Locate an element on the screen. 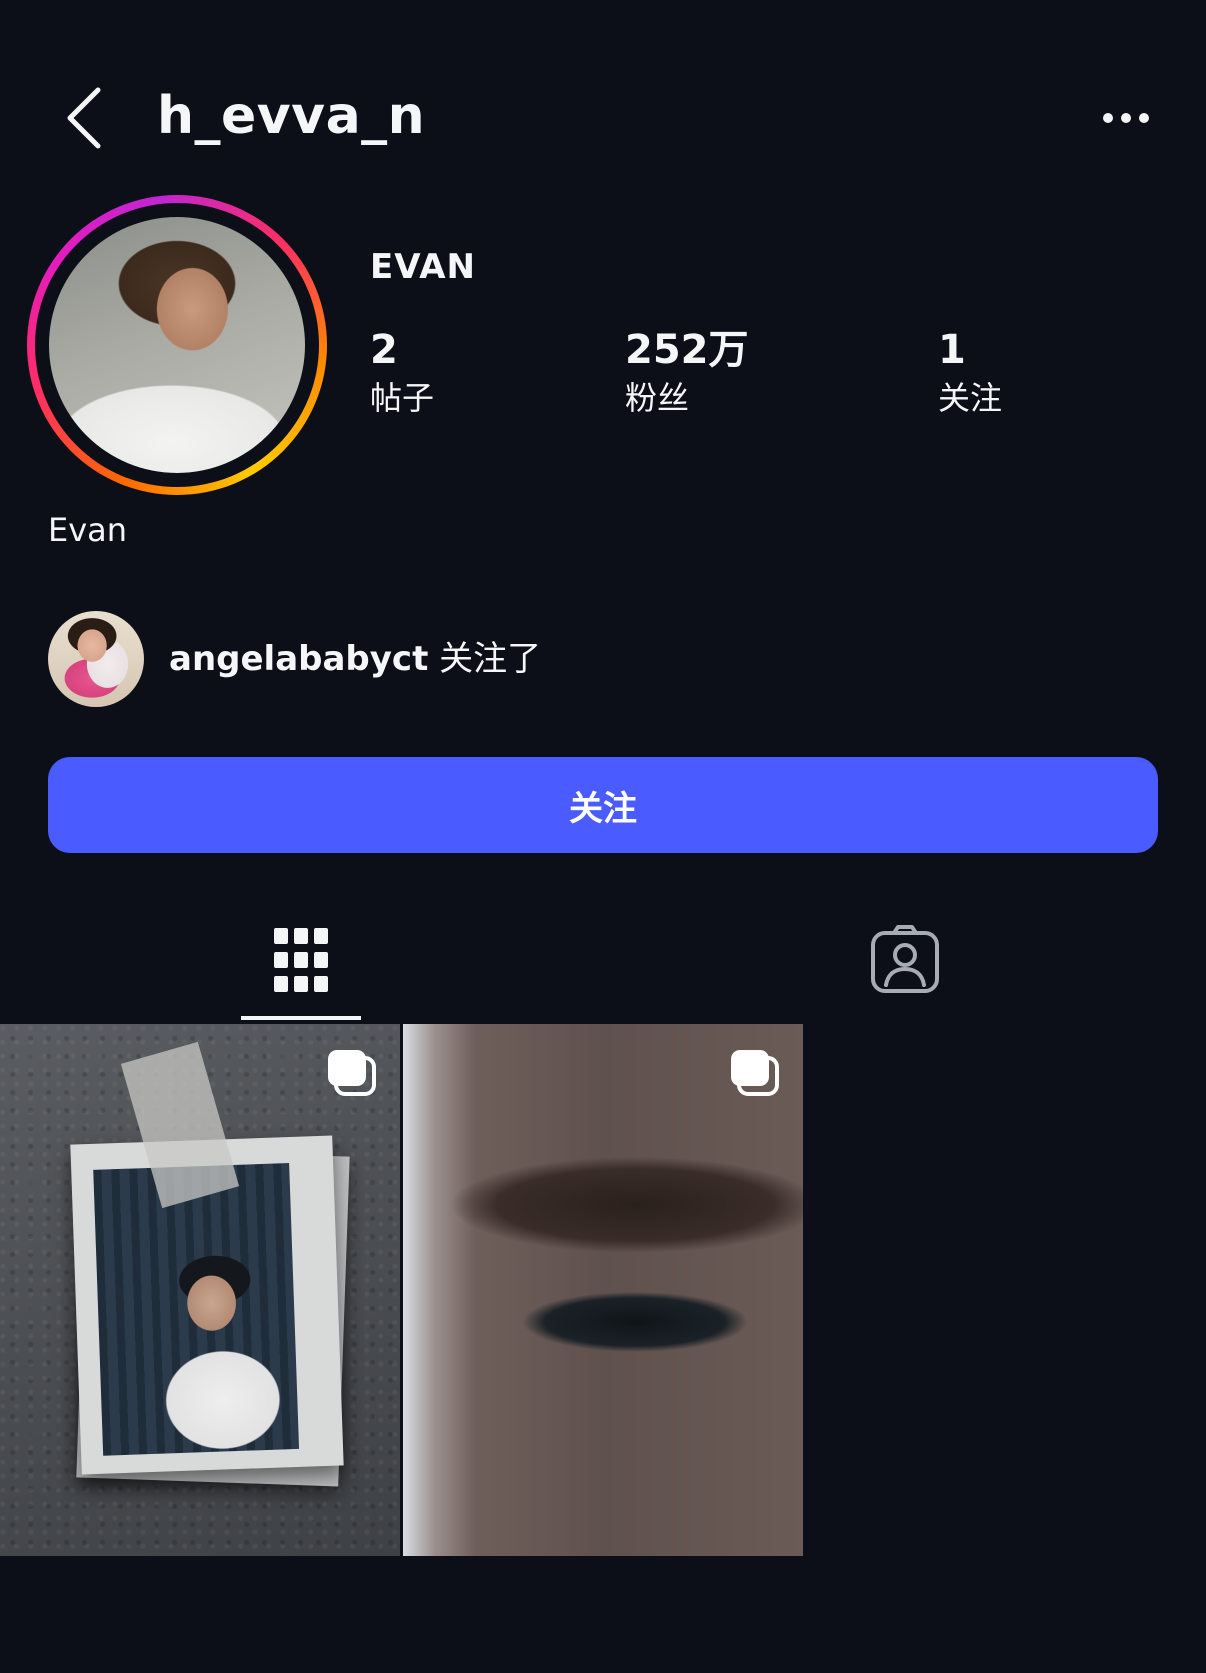 The width and height of the screenshot is (1206, 1673). followed-by-avatar is located at coordinates (96, 659).